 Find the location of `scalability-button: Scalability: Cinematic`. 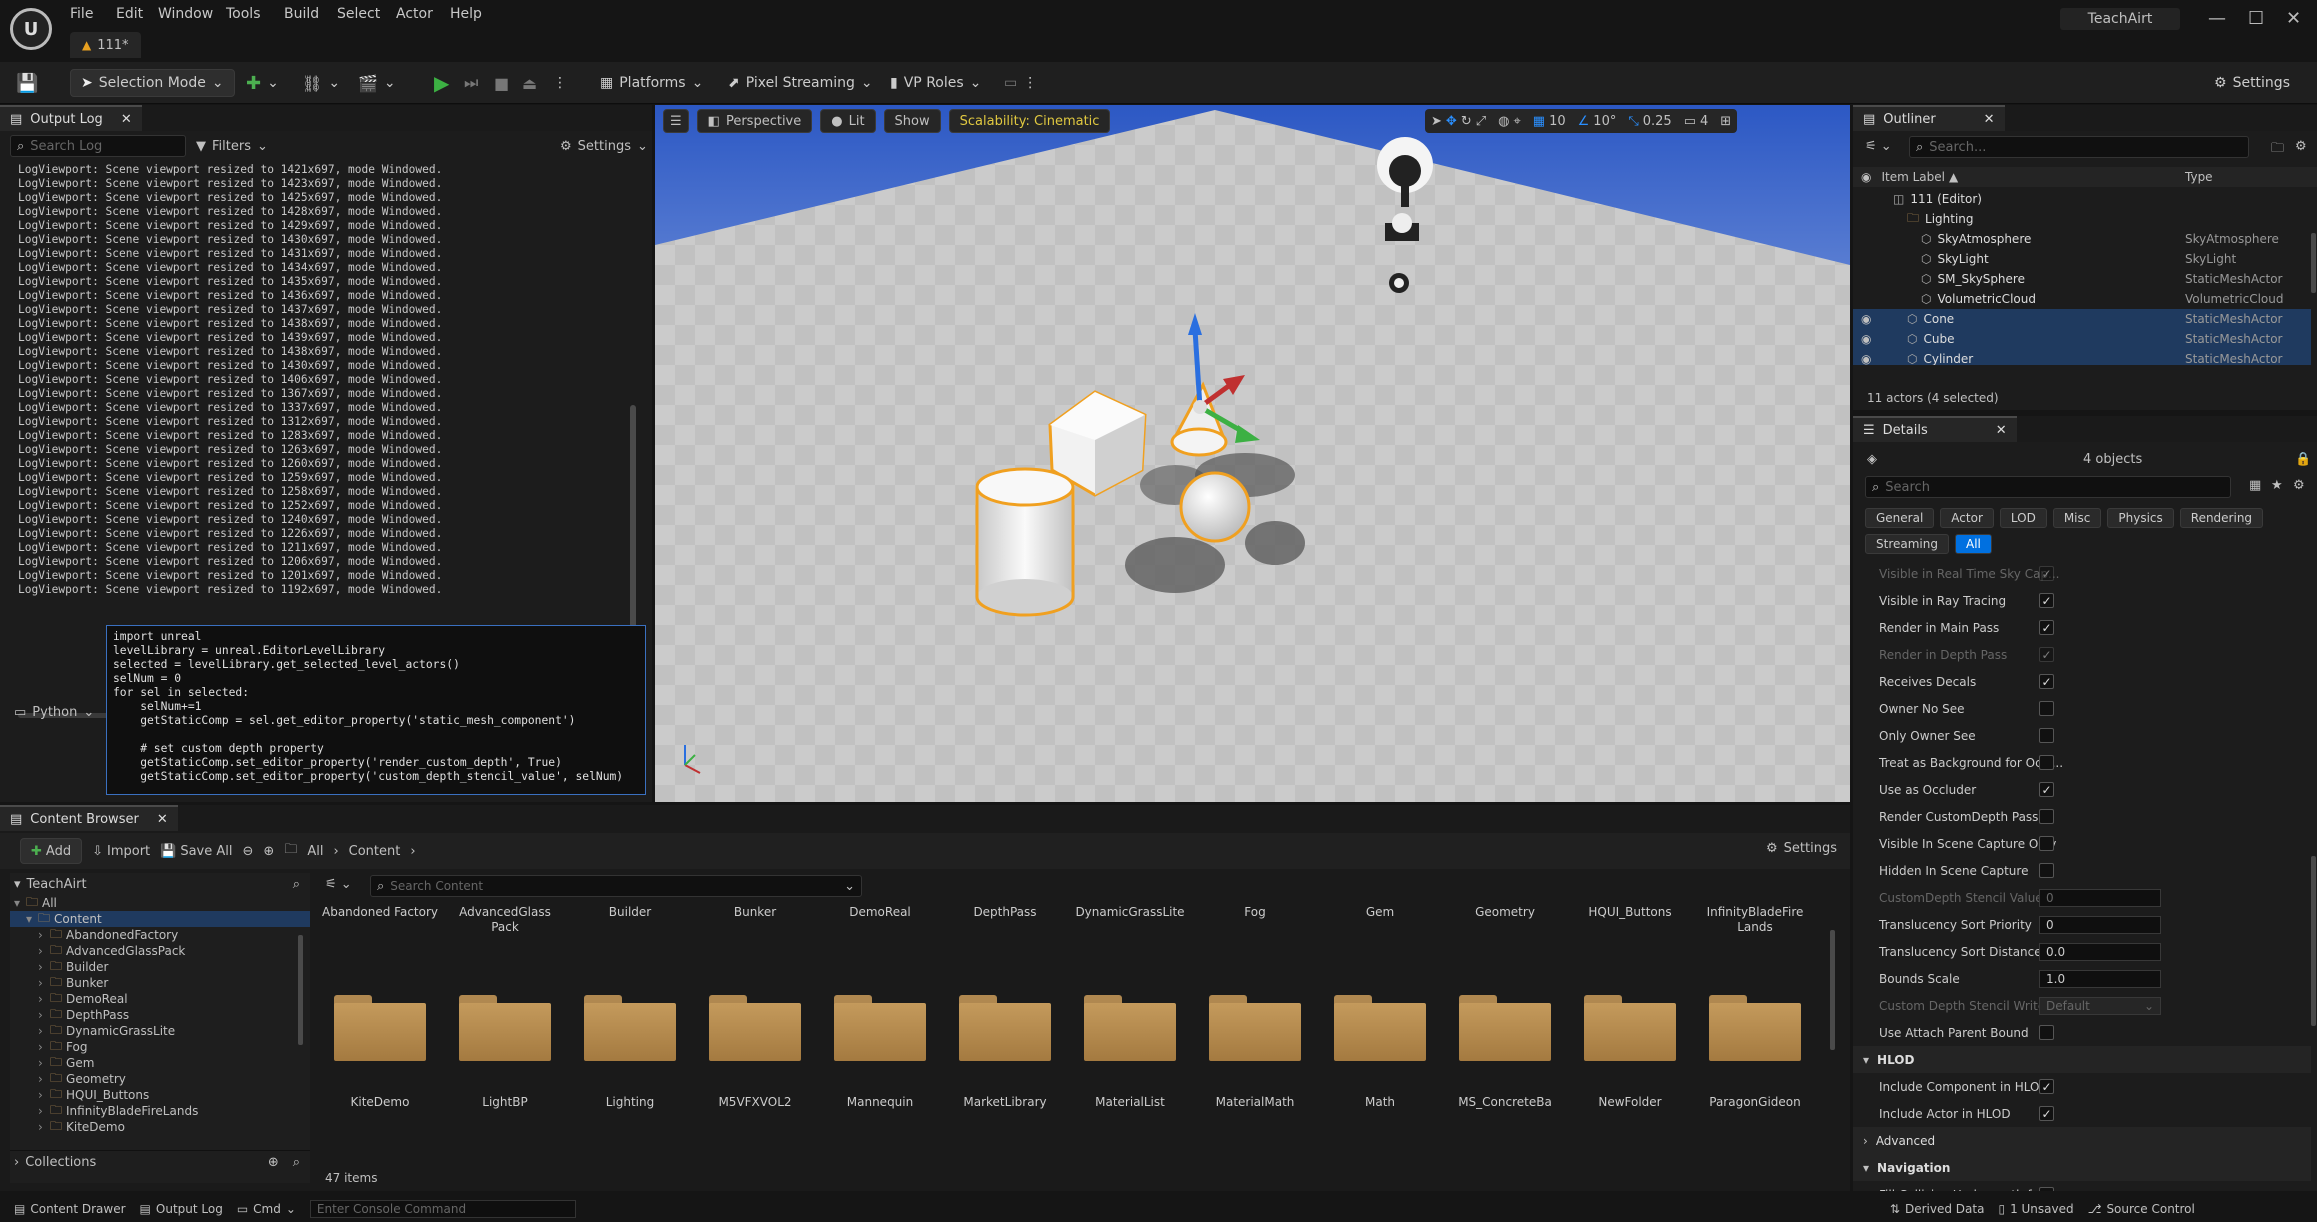

scalability-button: Scalability: Cinematic is located at coordinates (1029, 121).